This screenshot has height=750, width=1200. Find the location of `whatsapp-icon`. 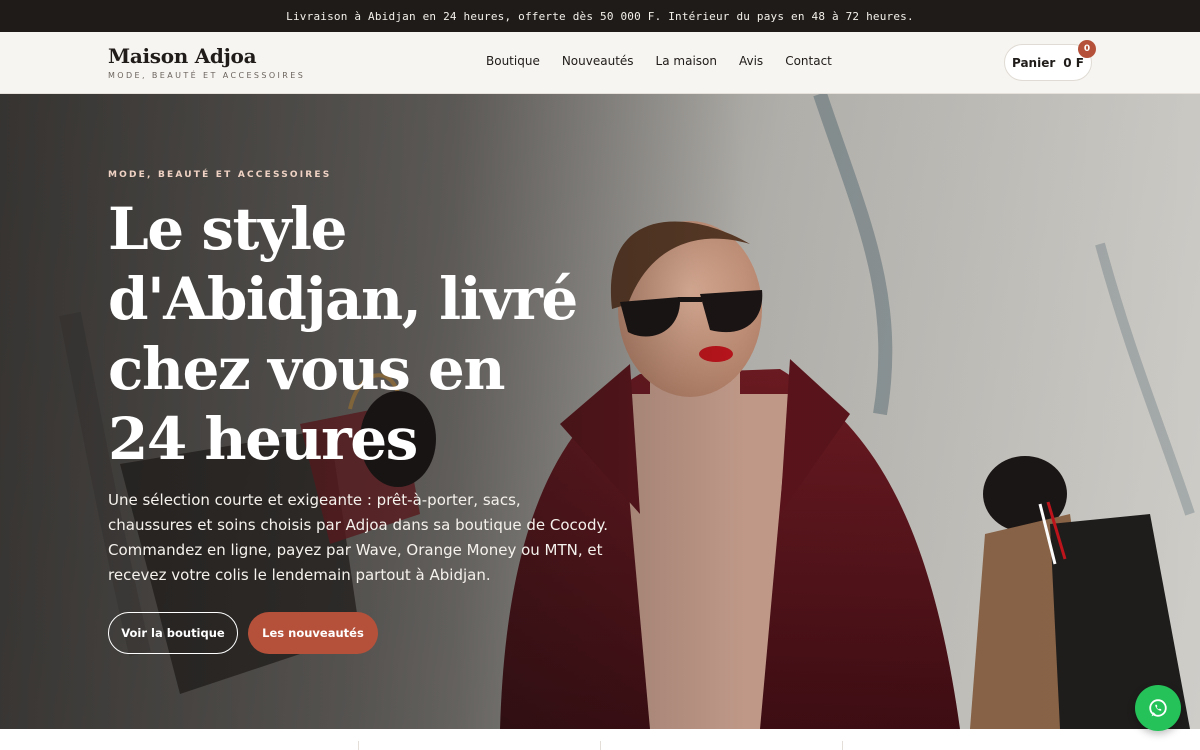

whatsapp-icon is located at coordinates (1158, 708).